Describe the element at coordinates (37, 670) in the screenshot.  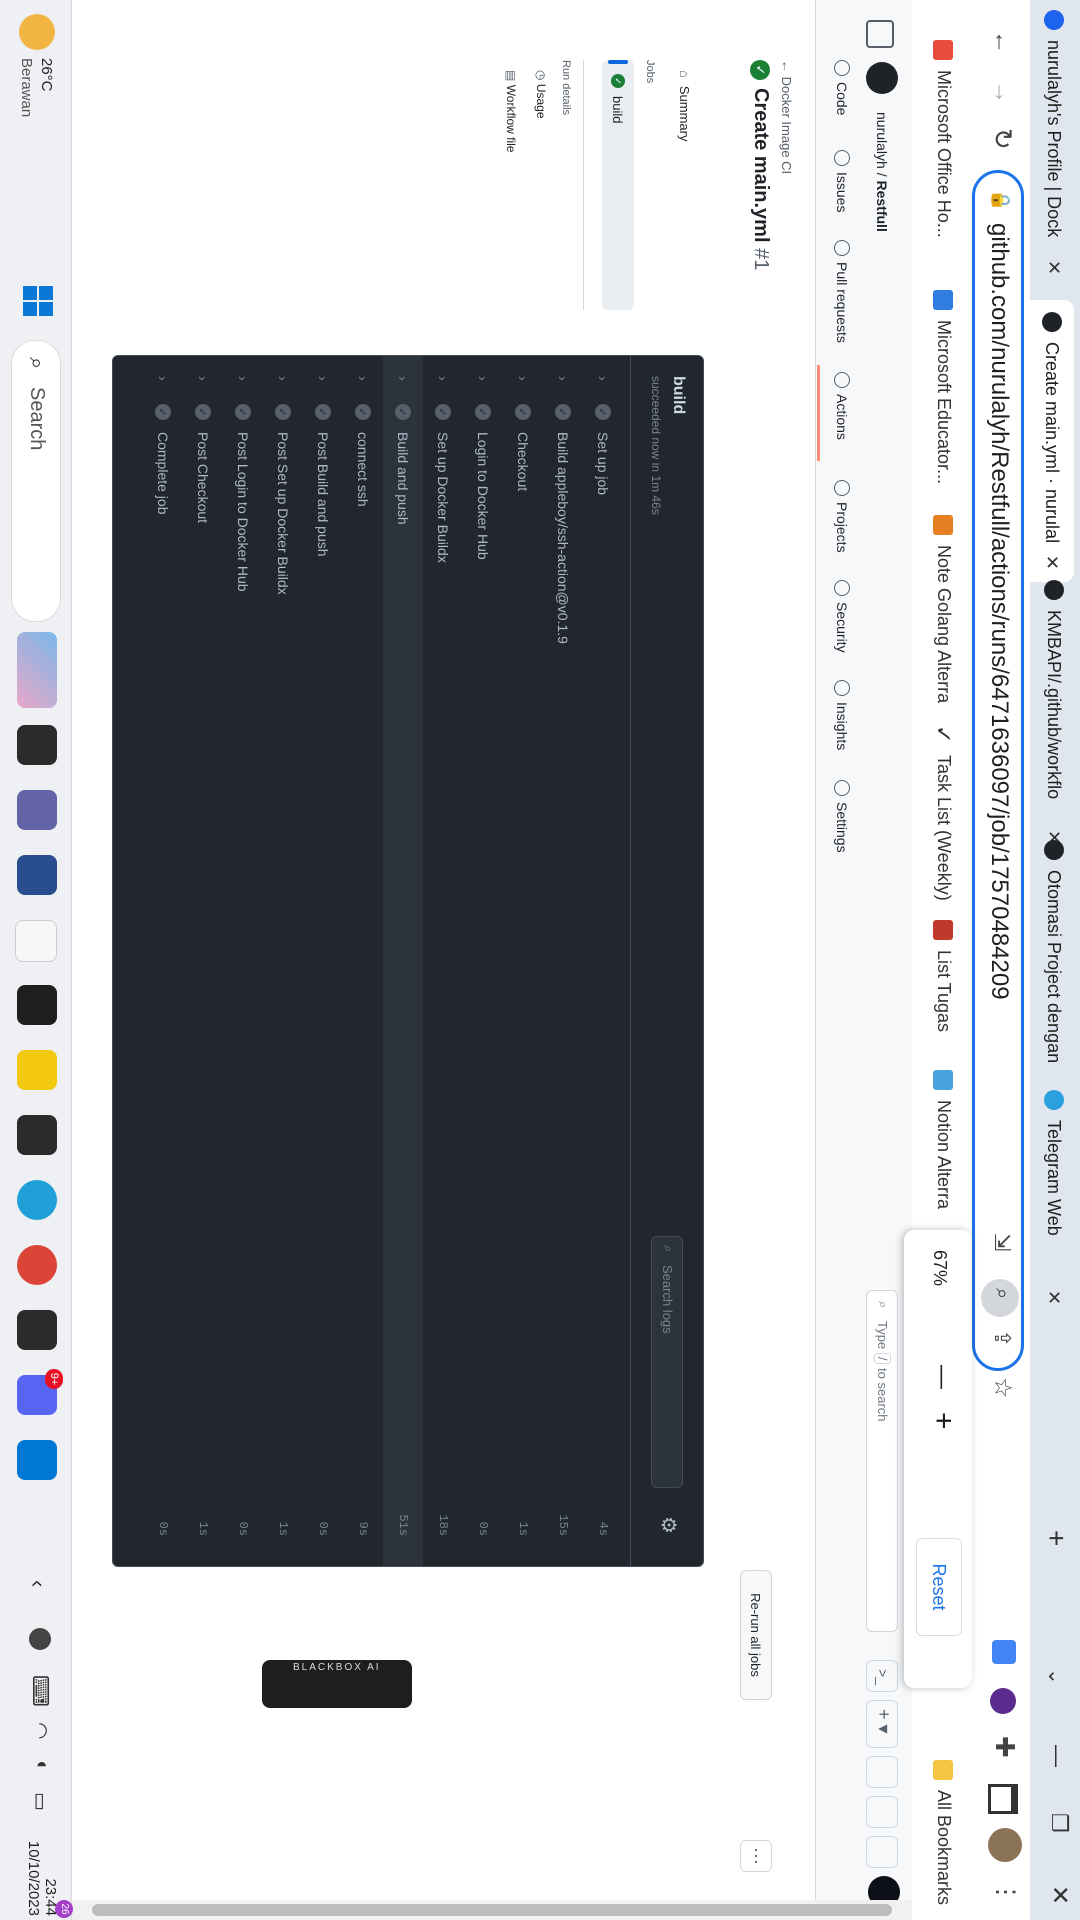
I see `taskbar-copilot-icon` at that location.